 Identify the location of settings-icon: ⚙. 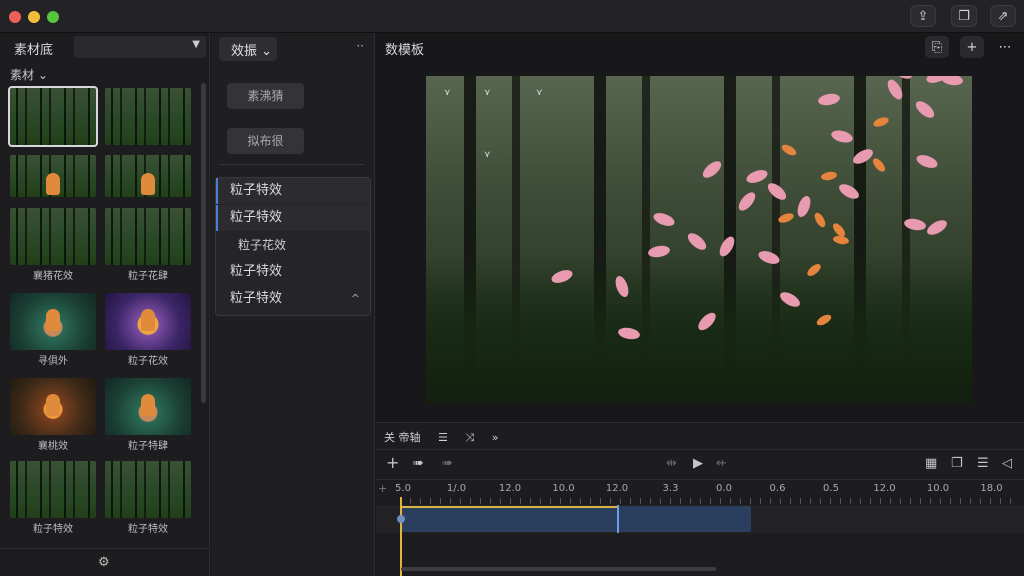
(104, 562).